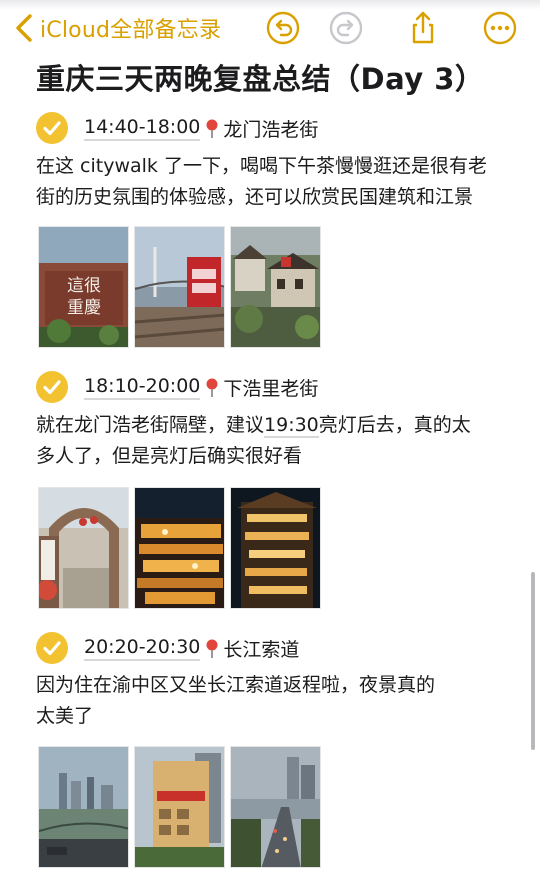 The image size is (540, 893). What do you see at coordinates (24, 28) in the screenshot?
I see `chevron-left-icon` at bounding box center [24, 28].